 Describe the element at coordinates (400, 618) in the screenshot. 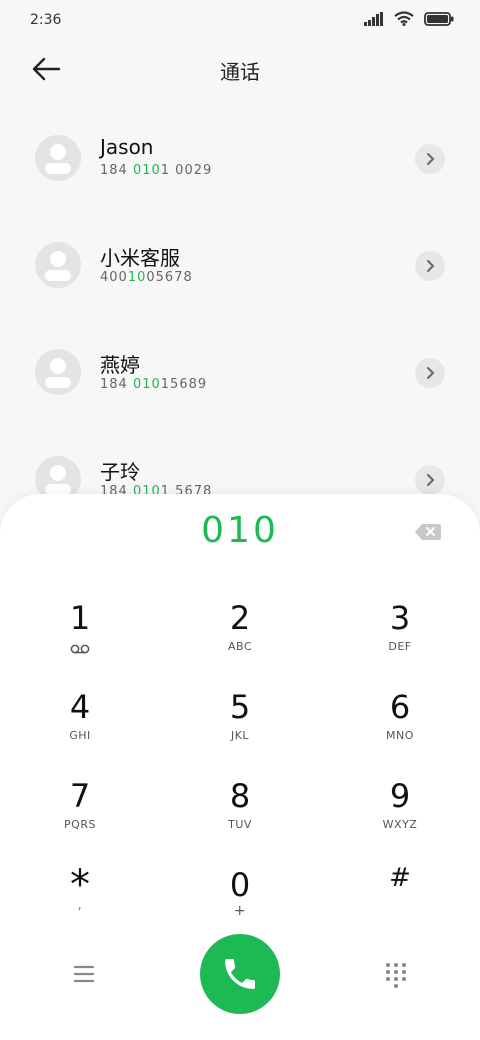

I see `key-digit: 3` at that location.